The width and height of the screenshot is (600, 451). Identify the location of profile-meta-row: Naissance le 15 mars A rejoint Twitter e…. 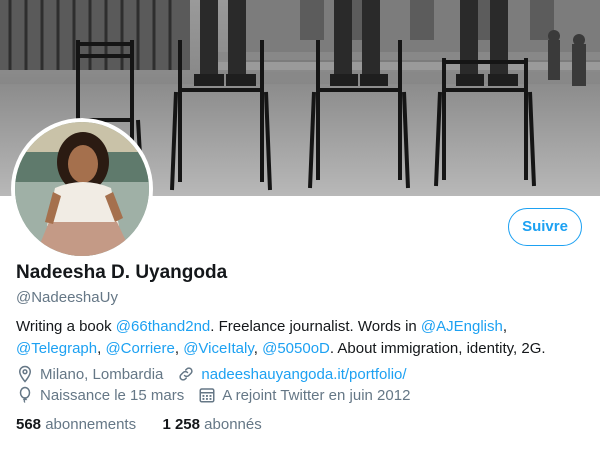
(213, 395).